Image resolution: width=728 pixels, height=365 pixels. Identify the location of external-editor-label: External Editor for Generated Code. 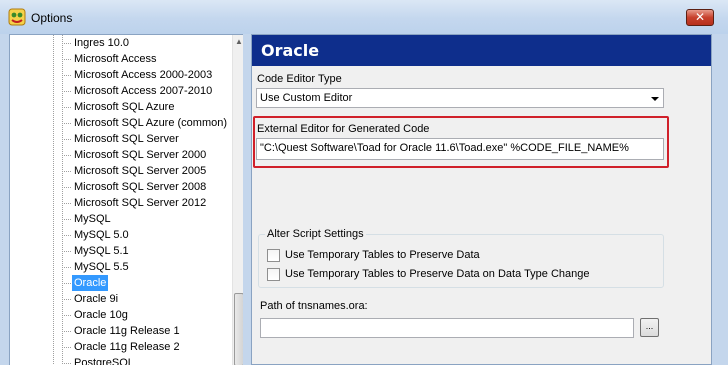
(343, 129).